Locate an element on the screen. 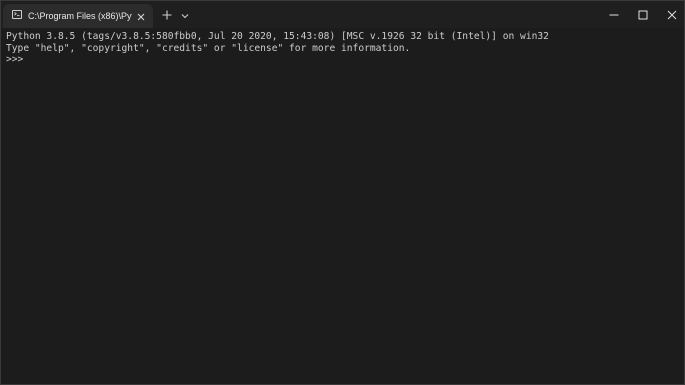 The width and height of the screenshot is (685, 385). tab-title: C:\Program Files (x86)\Python is located at coordinates (80, 16).